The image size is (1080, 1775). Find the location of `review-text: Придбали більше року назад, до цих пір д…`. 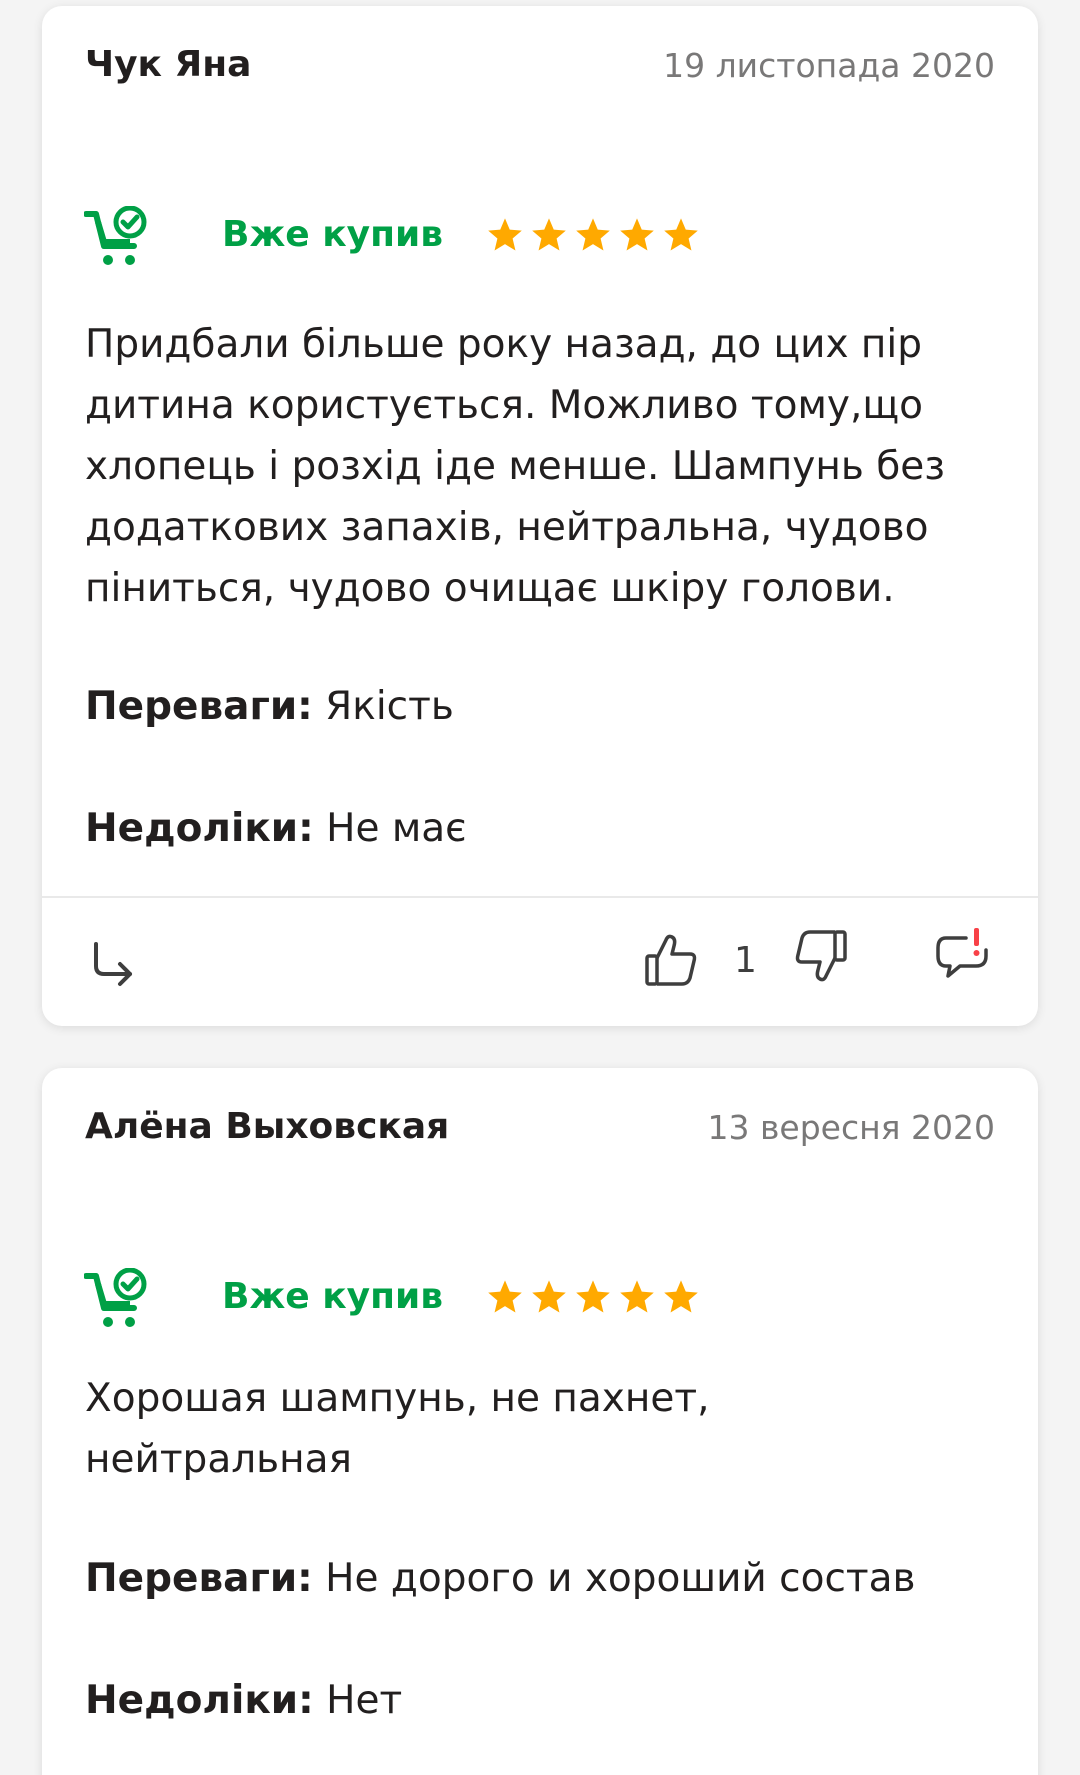

review-text: Придбали більше року назад, до цих пір д… is located at coordinates (515, 466).